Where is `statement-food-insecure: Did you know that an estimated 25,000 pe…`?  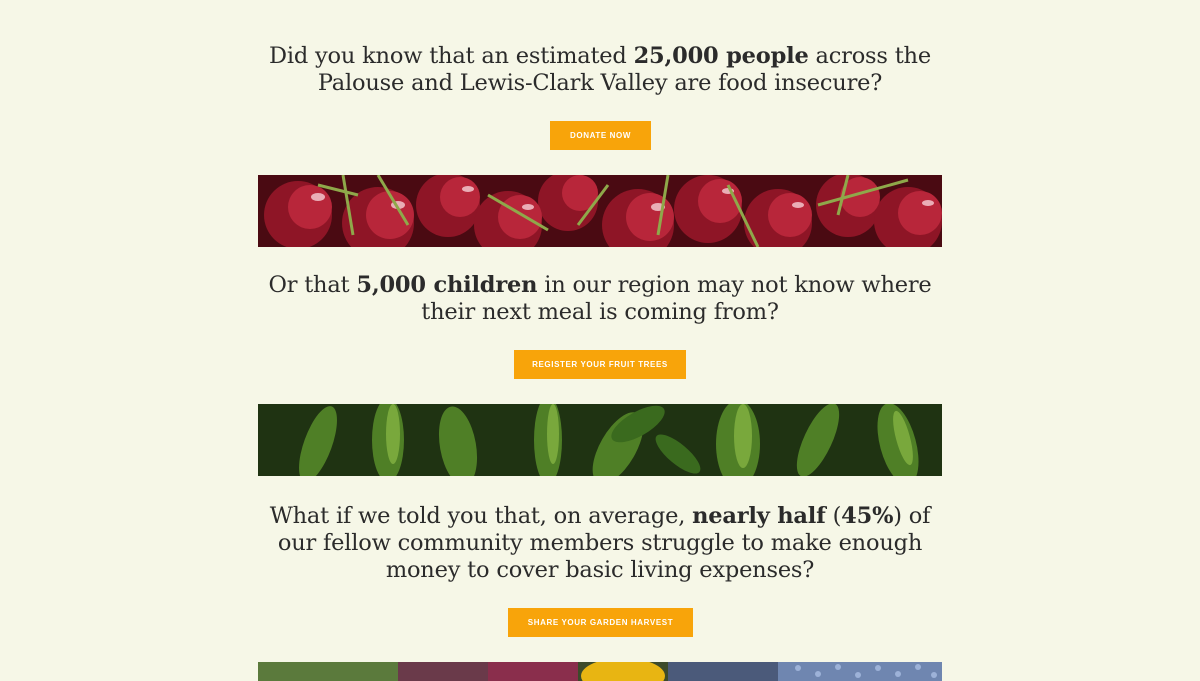 statement-food-insecure: Did you know that an estimated 25,000 pe… is located at coordinates (600, 70).